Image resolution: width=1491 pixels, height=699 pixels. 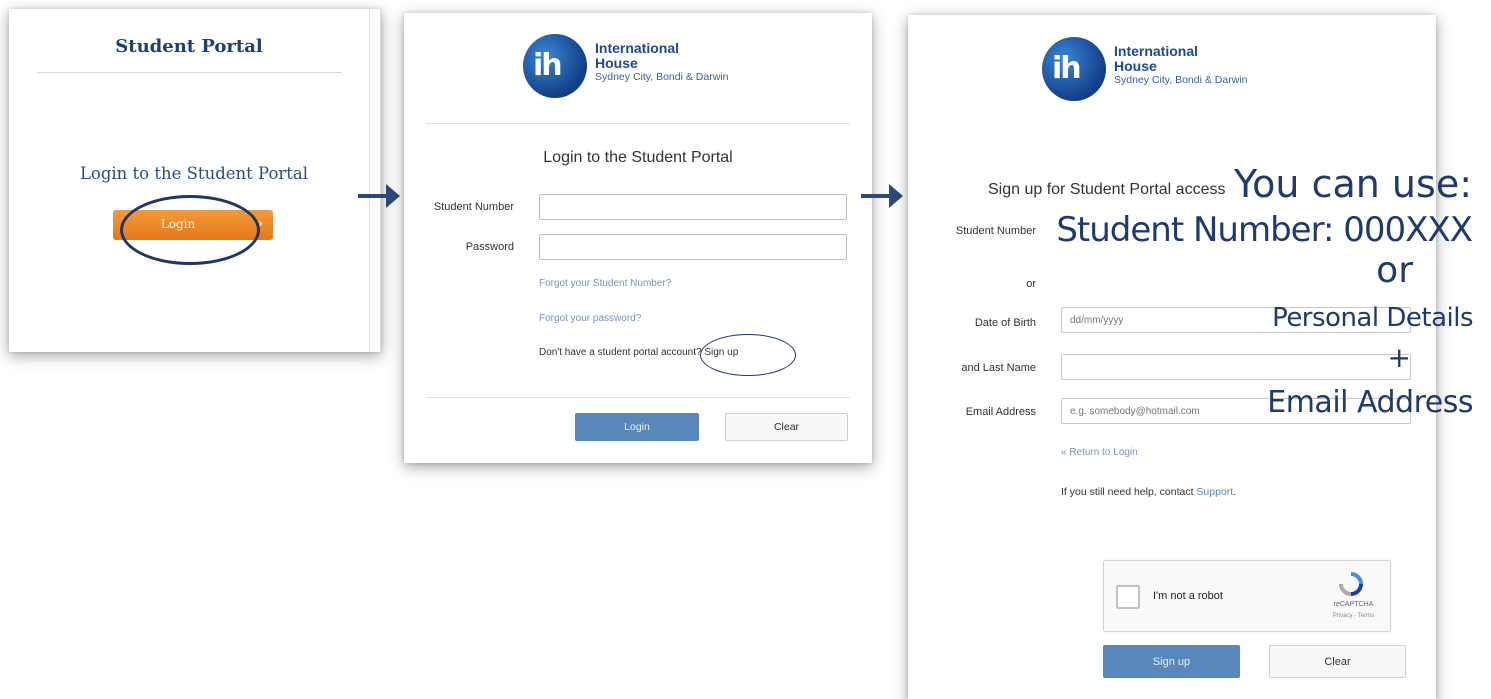 What do you see at coordinates (1351, 584) in the screenshot?
I see `recaptcha-icon` at bounding box center [1351, 584].